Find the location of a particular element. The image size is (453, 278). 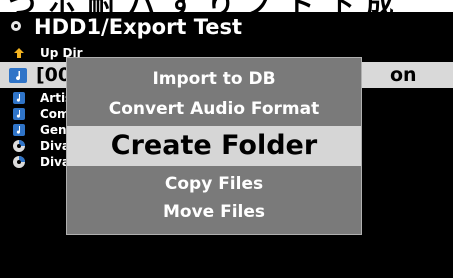

path-bar: HDD1/Export Test is located at coordinates (226, 27).